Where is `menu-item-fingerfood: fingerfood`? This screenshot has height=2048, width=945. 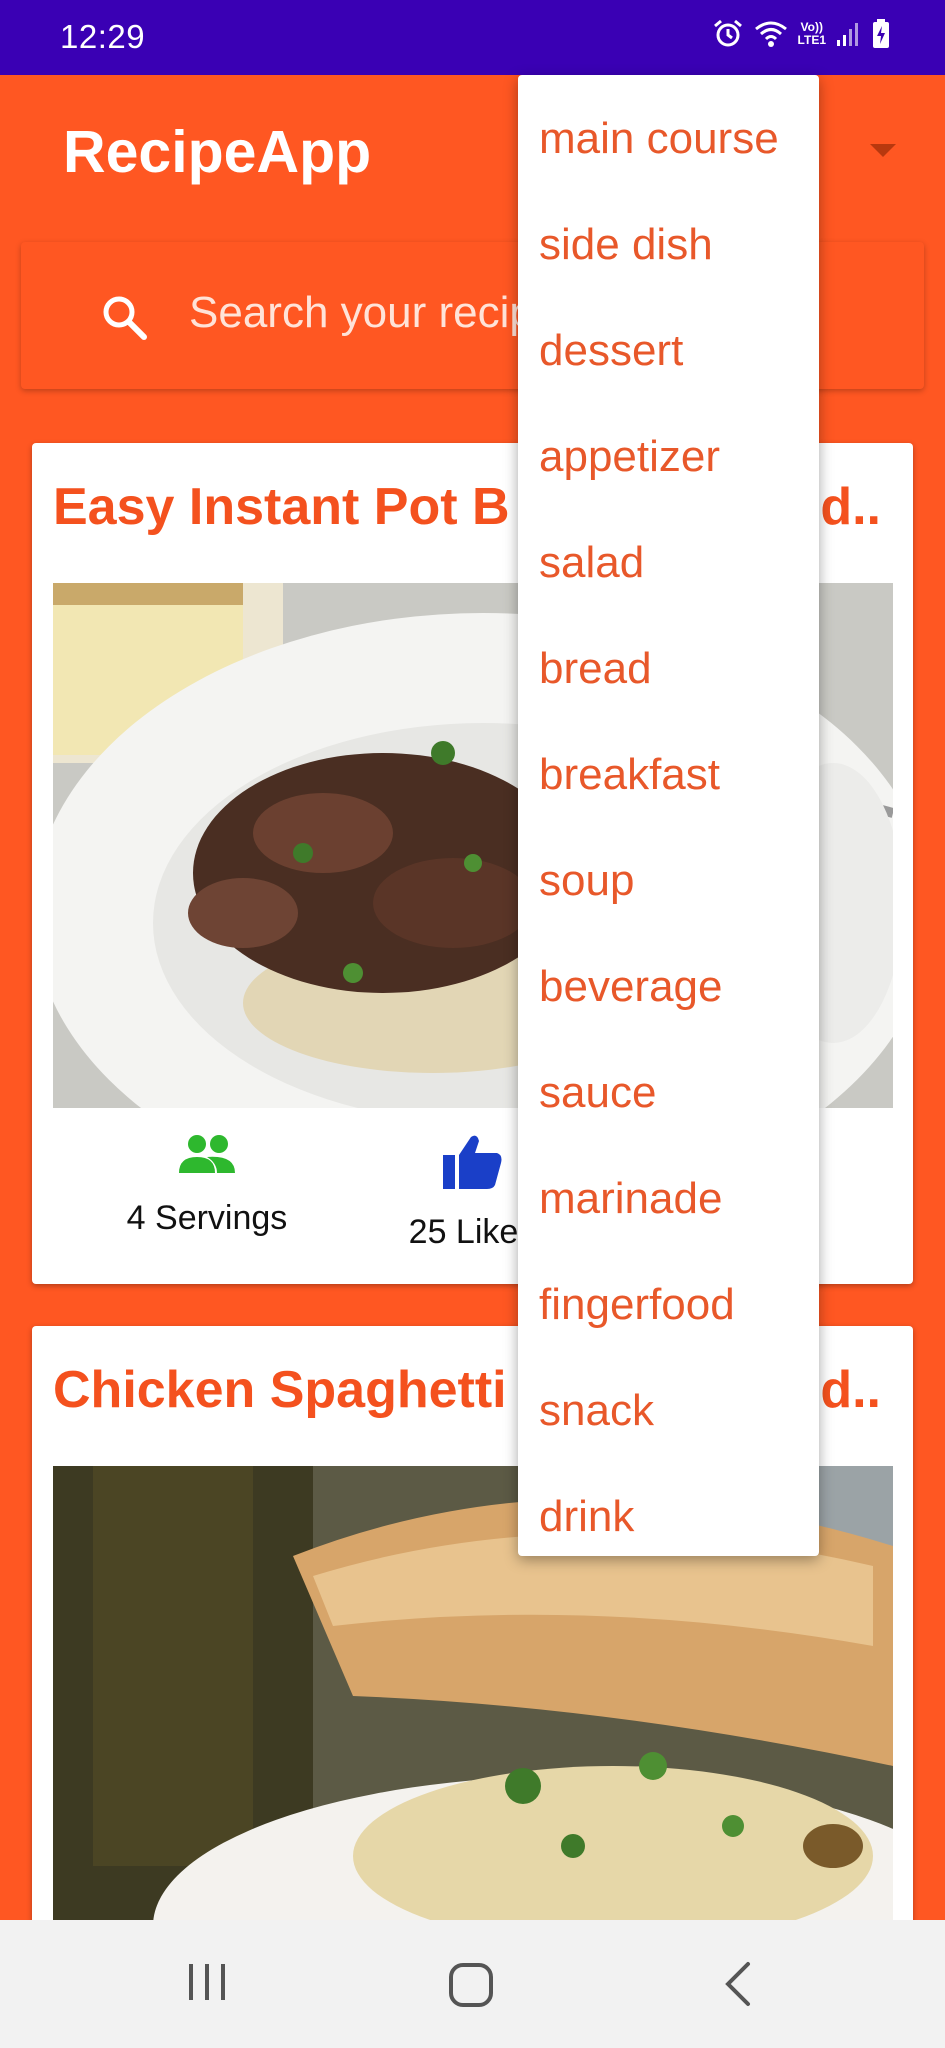
menu-item-fingerfood: fingerfood is located at coordinates (668, 1315).